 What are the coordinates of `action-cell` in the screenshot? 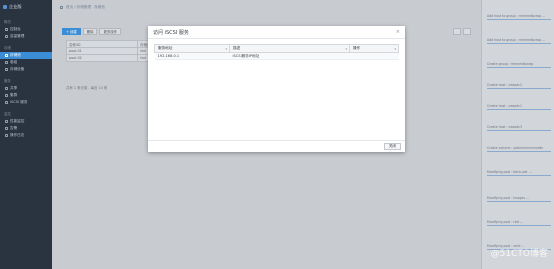 It's located at (374, 56).